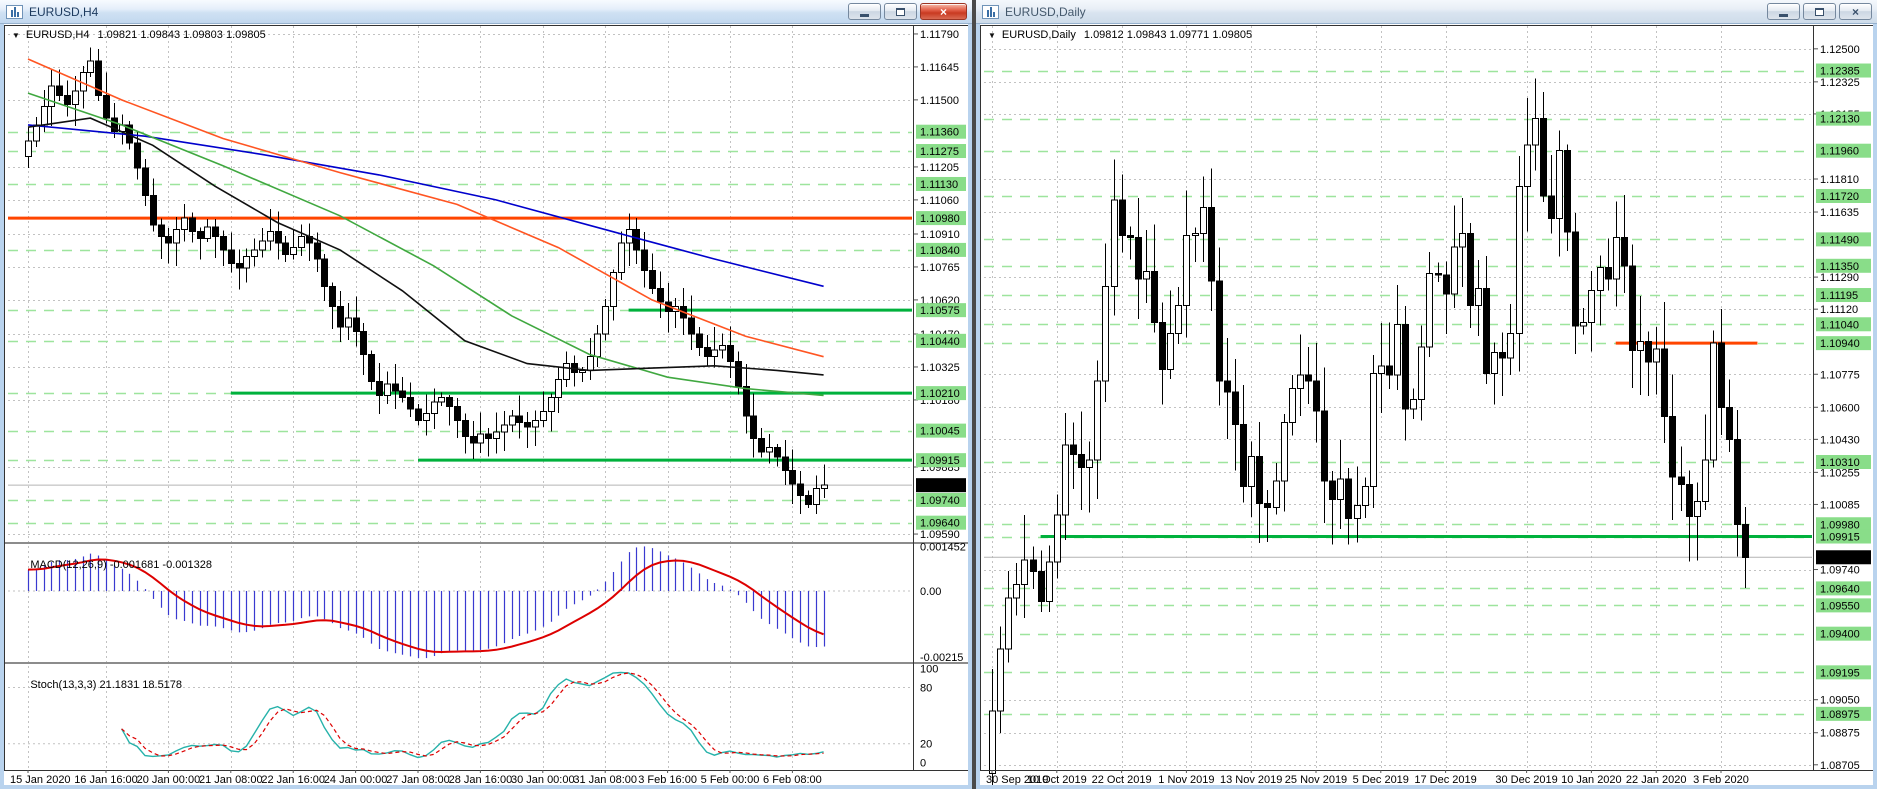  Describe the element at coordinates (940, 268) in the screenshot. I see `svg-text: 1.10765` at that location.